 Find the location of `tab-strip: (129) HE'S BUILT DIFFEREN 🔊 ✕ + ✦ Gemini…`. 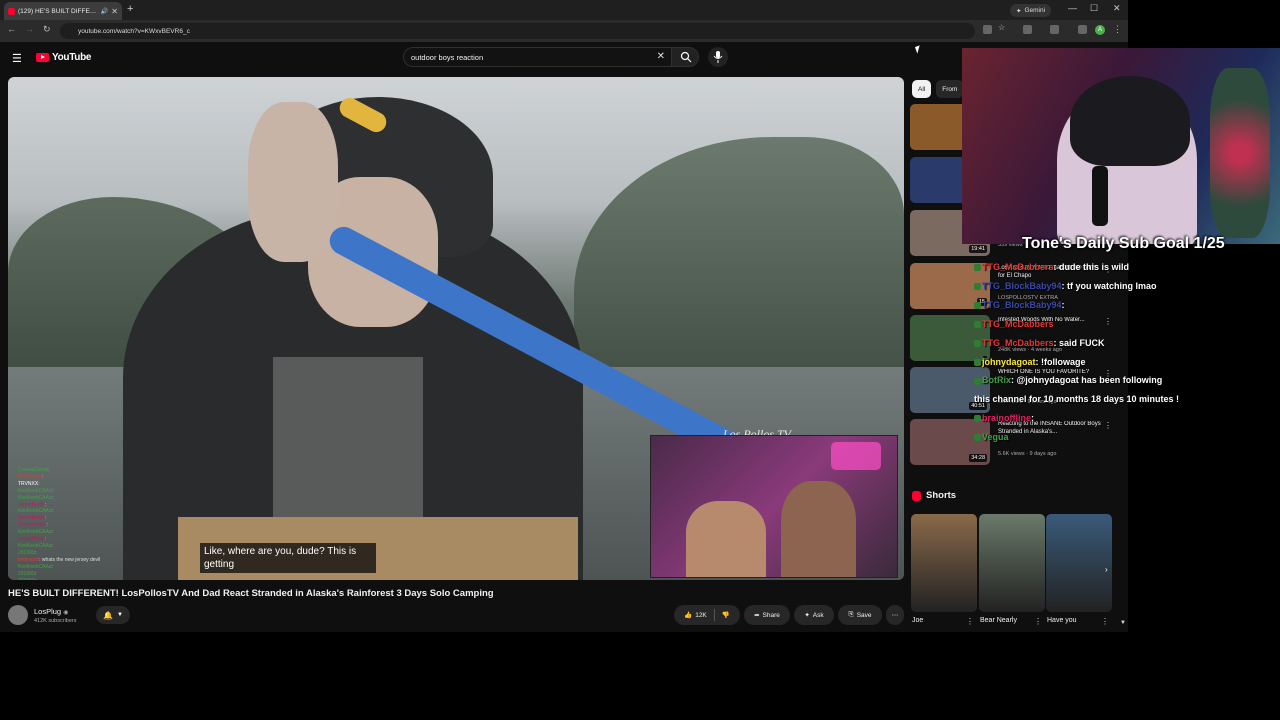

tab-strip: (129) HE'S BUILT DIFFEREN 🔊 ✕ + ✦ Gemini… is located at coordinates (564, 10).